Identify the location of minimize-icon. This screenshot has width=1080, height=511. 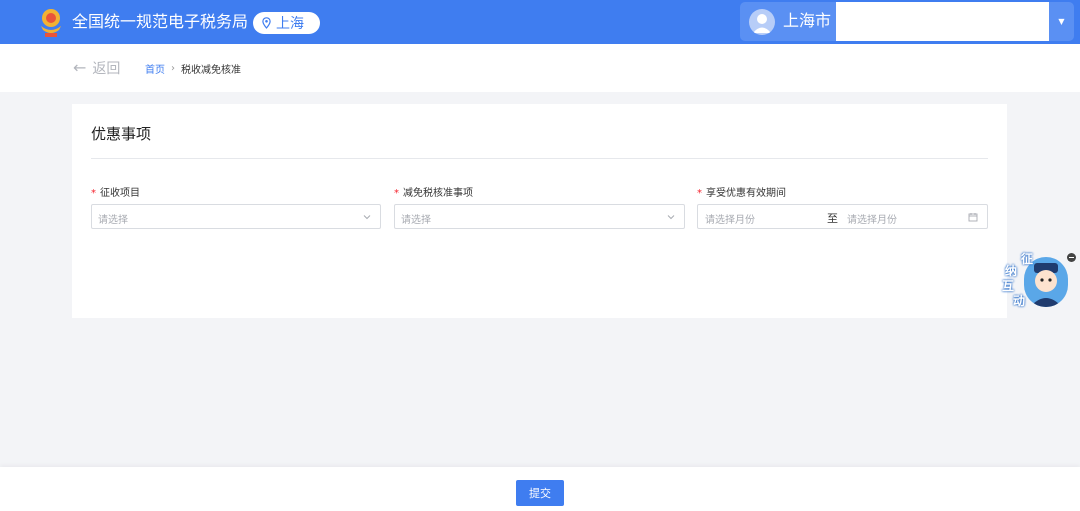
(1071, 257).